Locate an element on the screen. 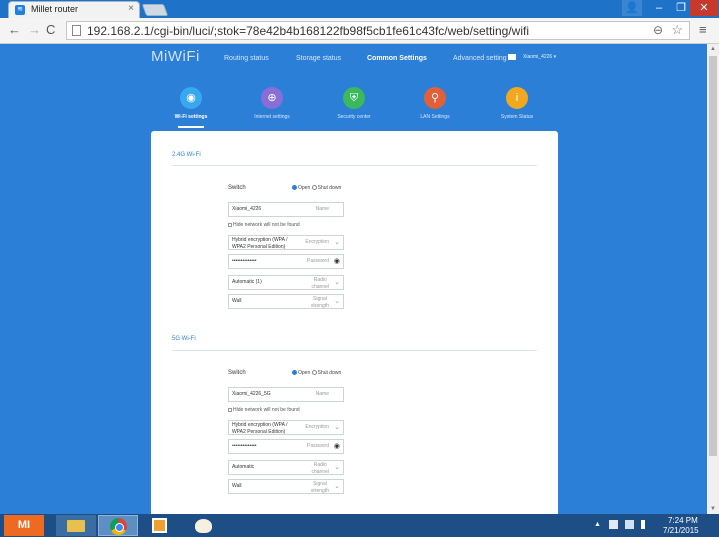 This screenshot has width=719, height=537. hide-network-checkbox-24g: Hide network will not be found is located at coordinates (264, 225).